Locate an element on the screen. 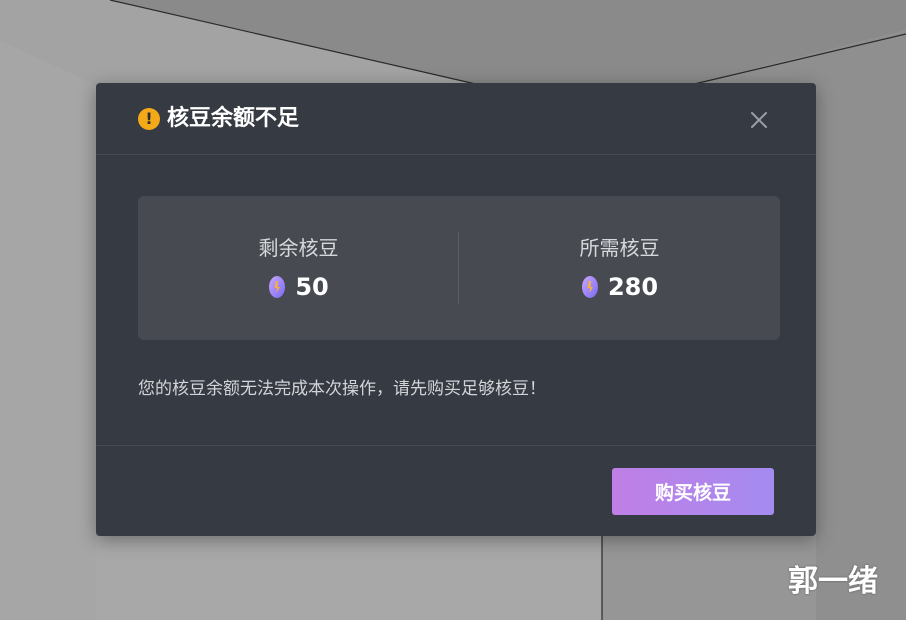 The height and width of the screenshot is (620, 906). remaining-beans-value: 50 is located at coordinates (312, 287).